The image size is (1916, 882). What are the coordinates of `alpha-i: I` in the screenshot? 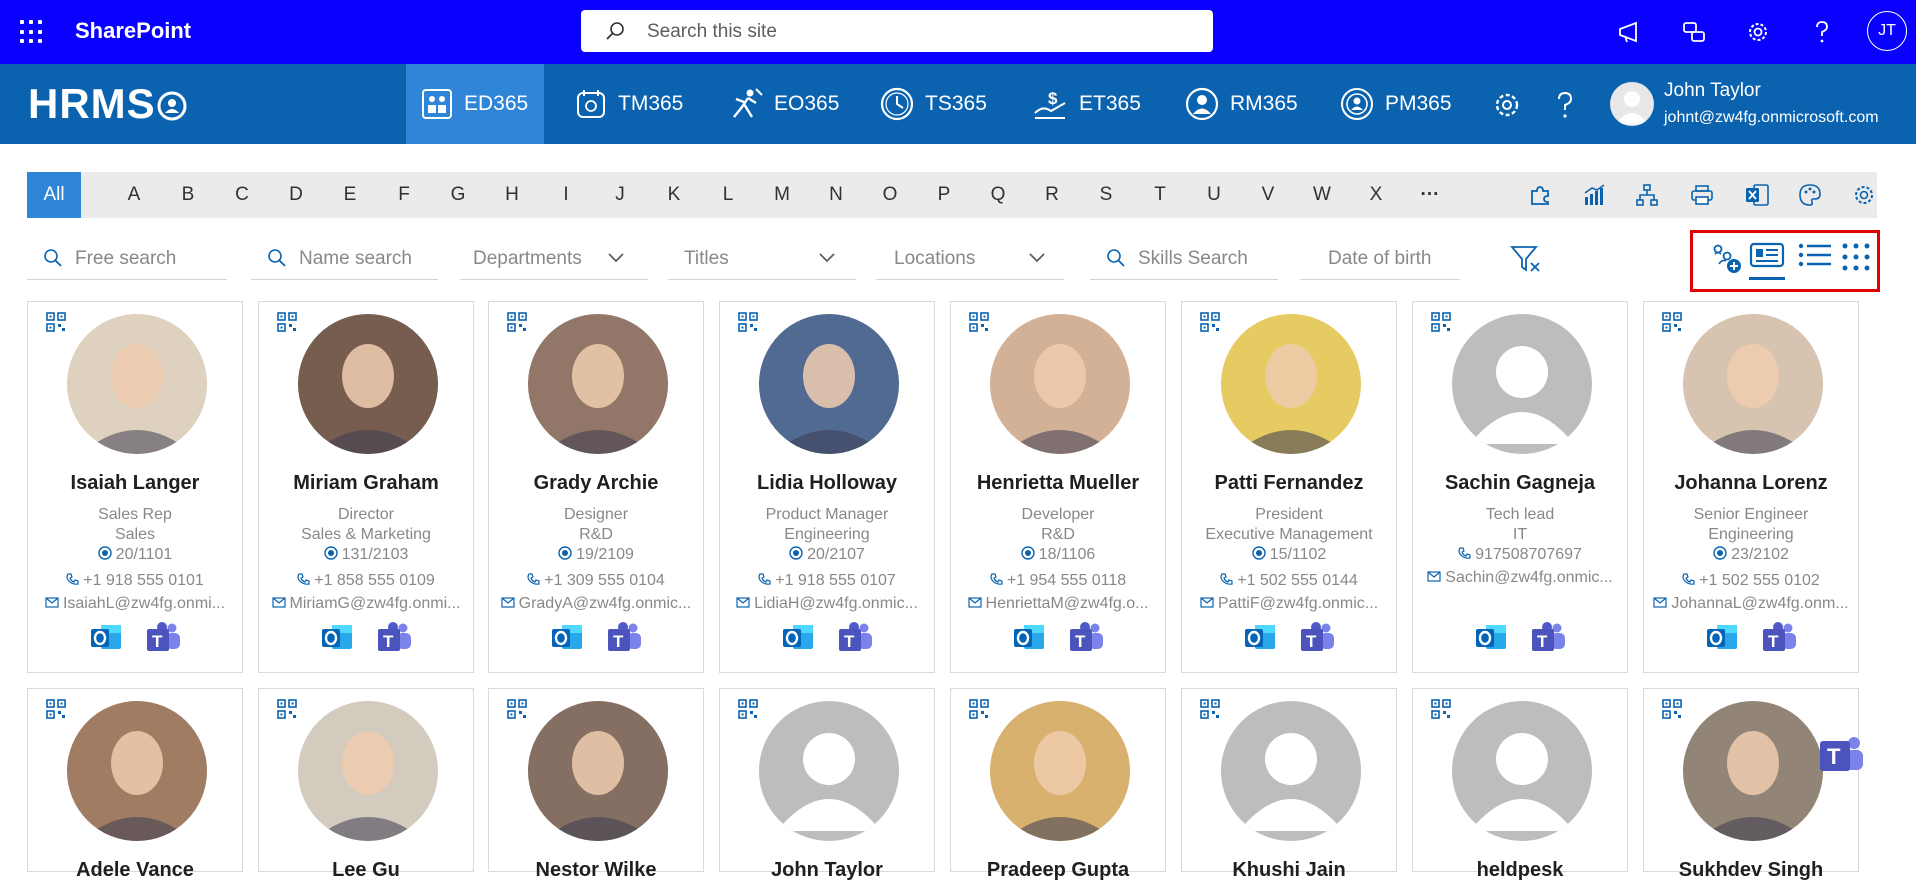 It's located at (566, 195).